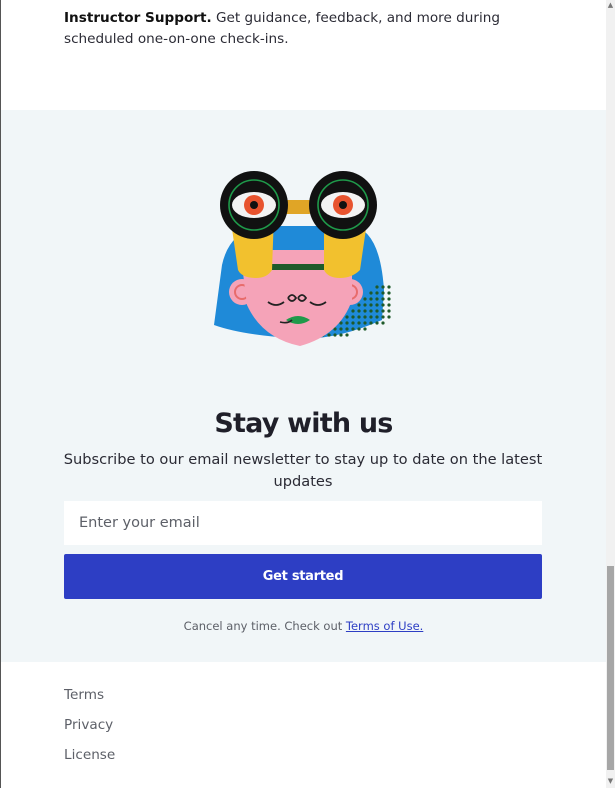  I want to click on cancel-text: Cancel any time. Check out, so click(264, 625).